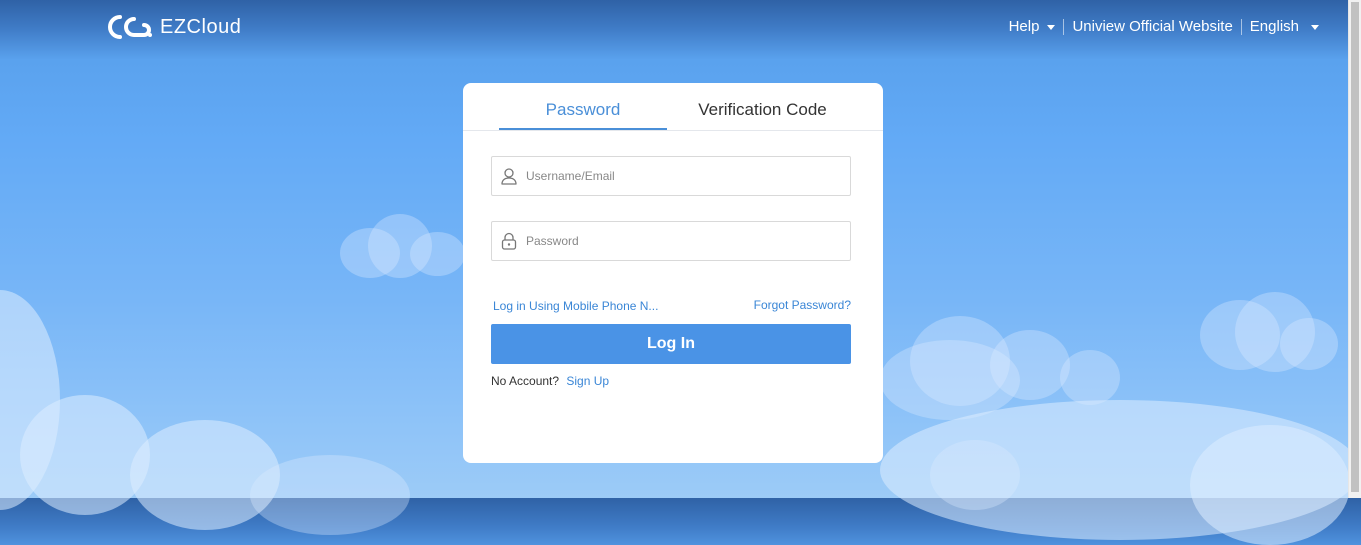  I want to click on login-button: Log In, so click(671, 344).